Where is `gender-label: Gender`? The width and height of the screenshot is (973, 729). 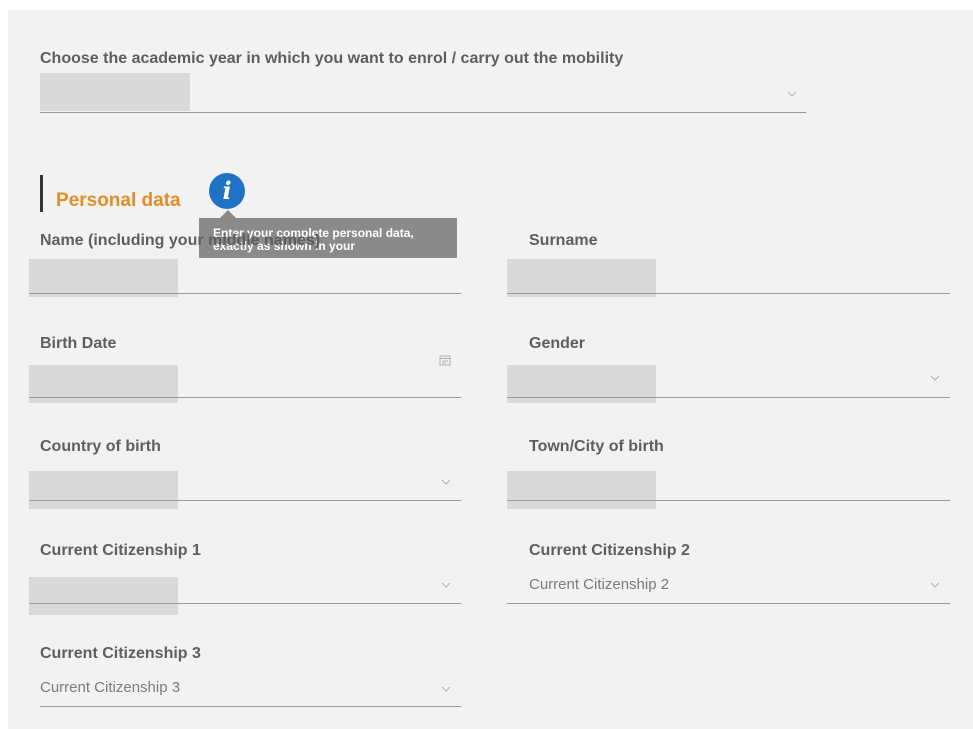
gender-label: Gender is located at coordinates (557, 343).